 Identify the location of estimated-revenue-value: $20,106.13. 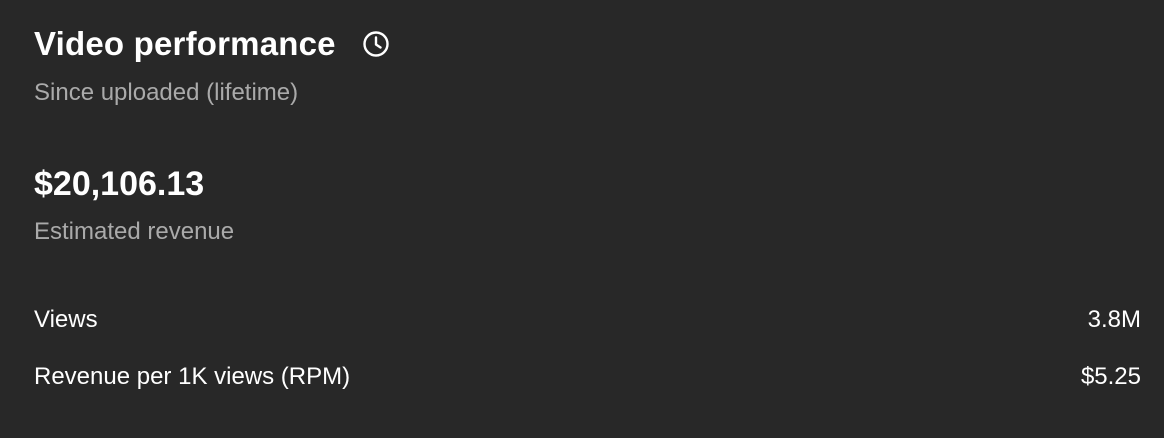
(119, 184).